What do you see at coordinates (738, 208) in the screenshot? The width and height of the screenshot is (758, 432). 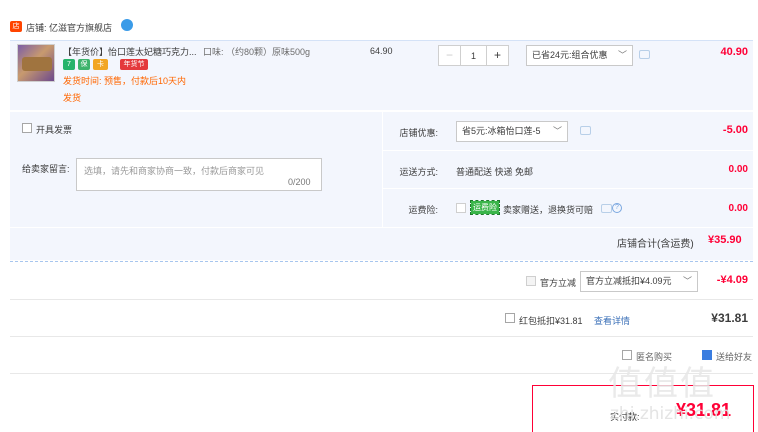 I see `insurance-amount: 0.00` at bounding box center [738, 208].